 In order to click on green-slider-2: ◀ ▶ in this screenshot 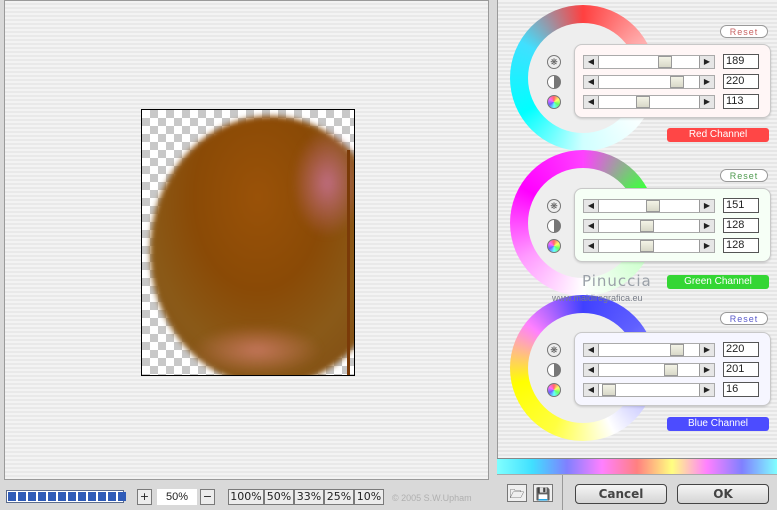, I will do `click(649, 226)`.